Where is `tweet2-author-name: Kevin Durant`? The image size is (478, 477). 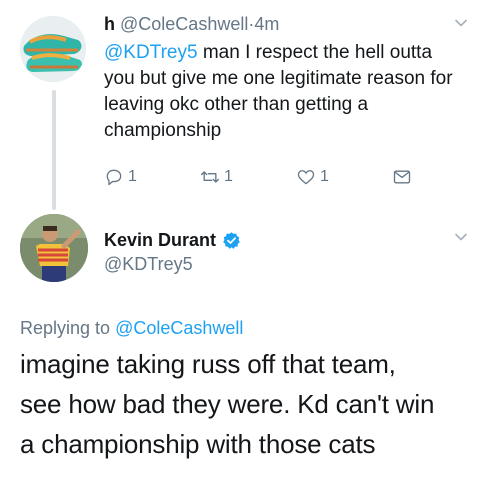 tweet2-author-name: Kevin Durant is located at coordinates (160, 240).